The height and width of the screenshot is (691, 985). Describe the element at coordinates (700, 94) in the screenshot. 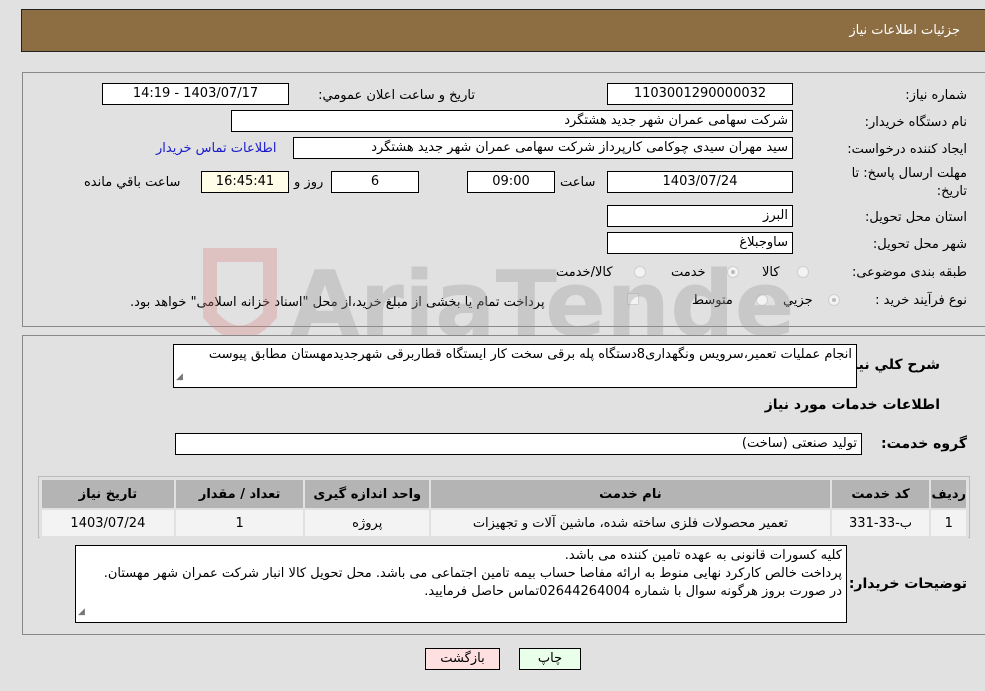

I see `need-number-field: 1103001290000032` at that location.